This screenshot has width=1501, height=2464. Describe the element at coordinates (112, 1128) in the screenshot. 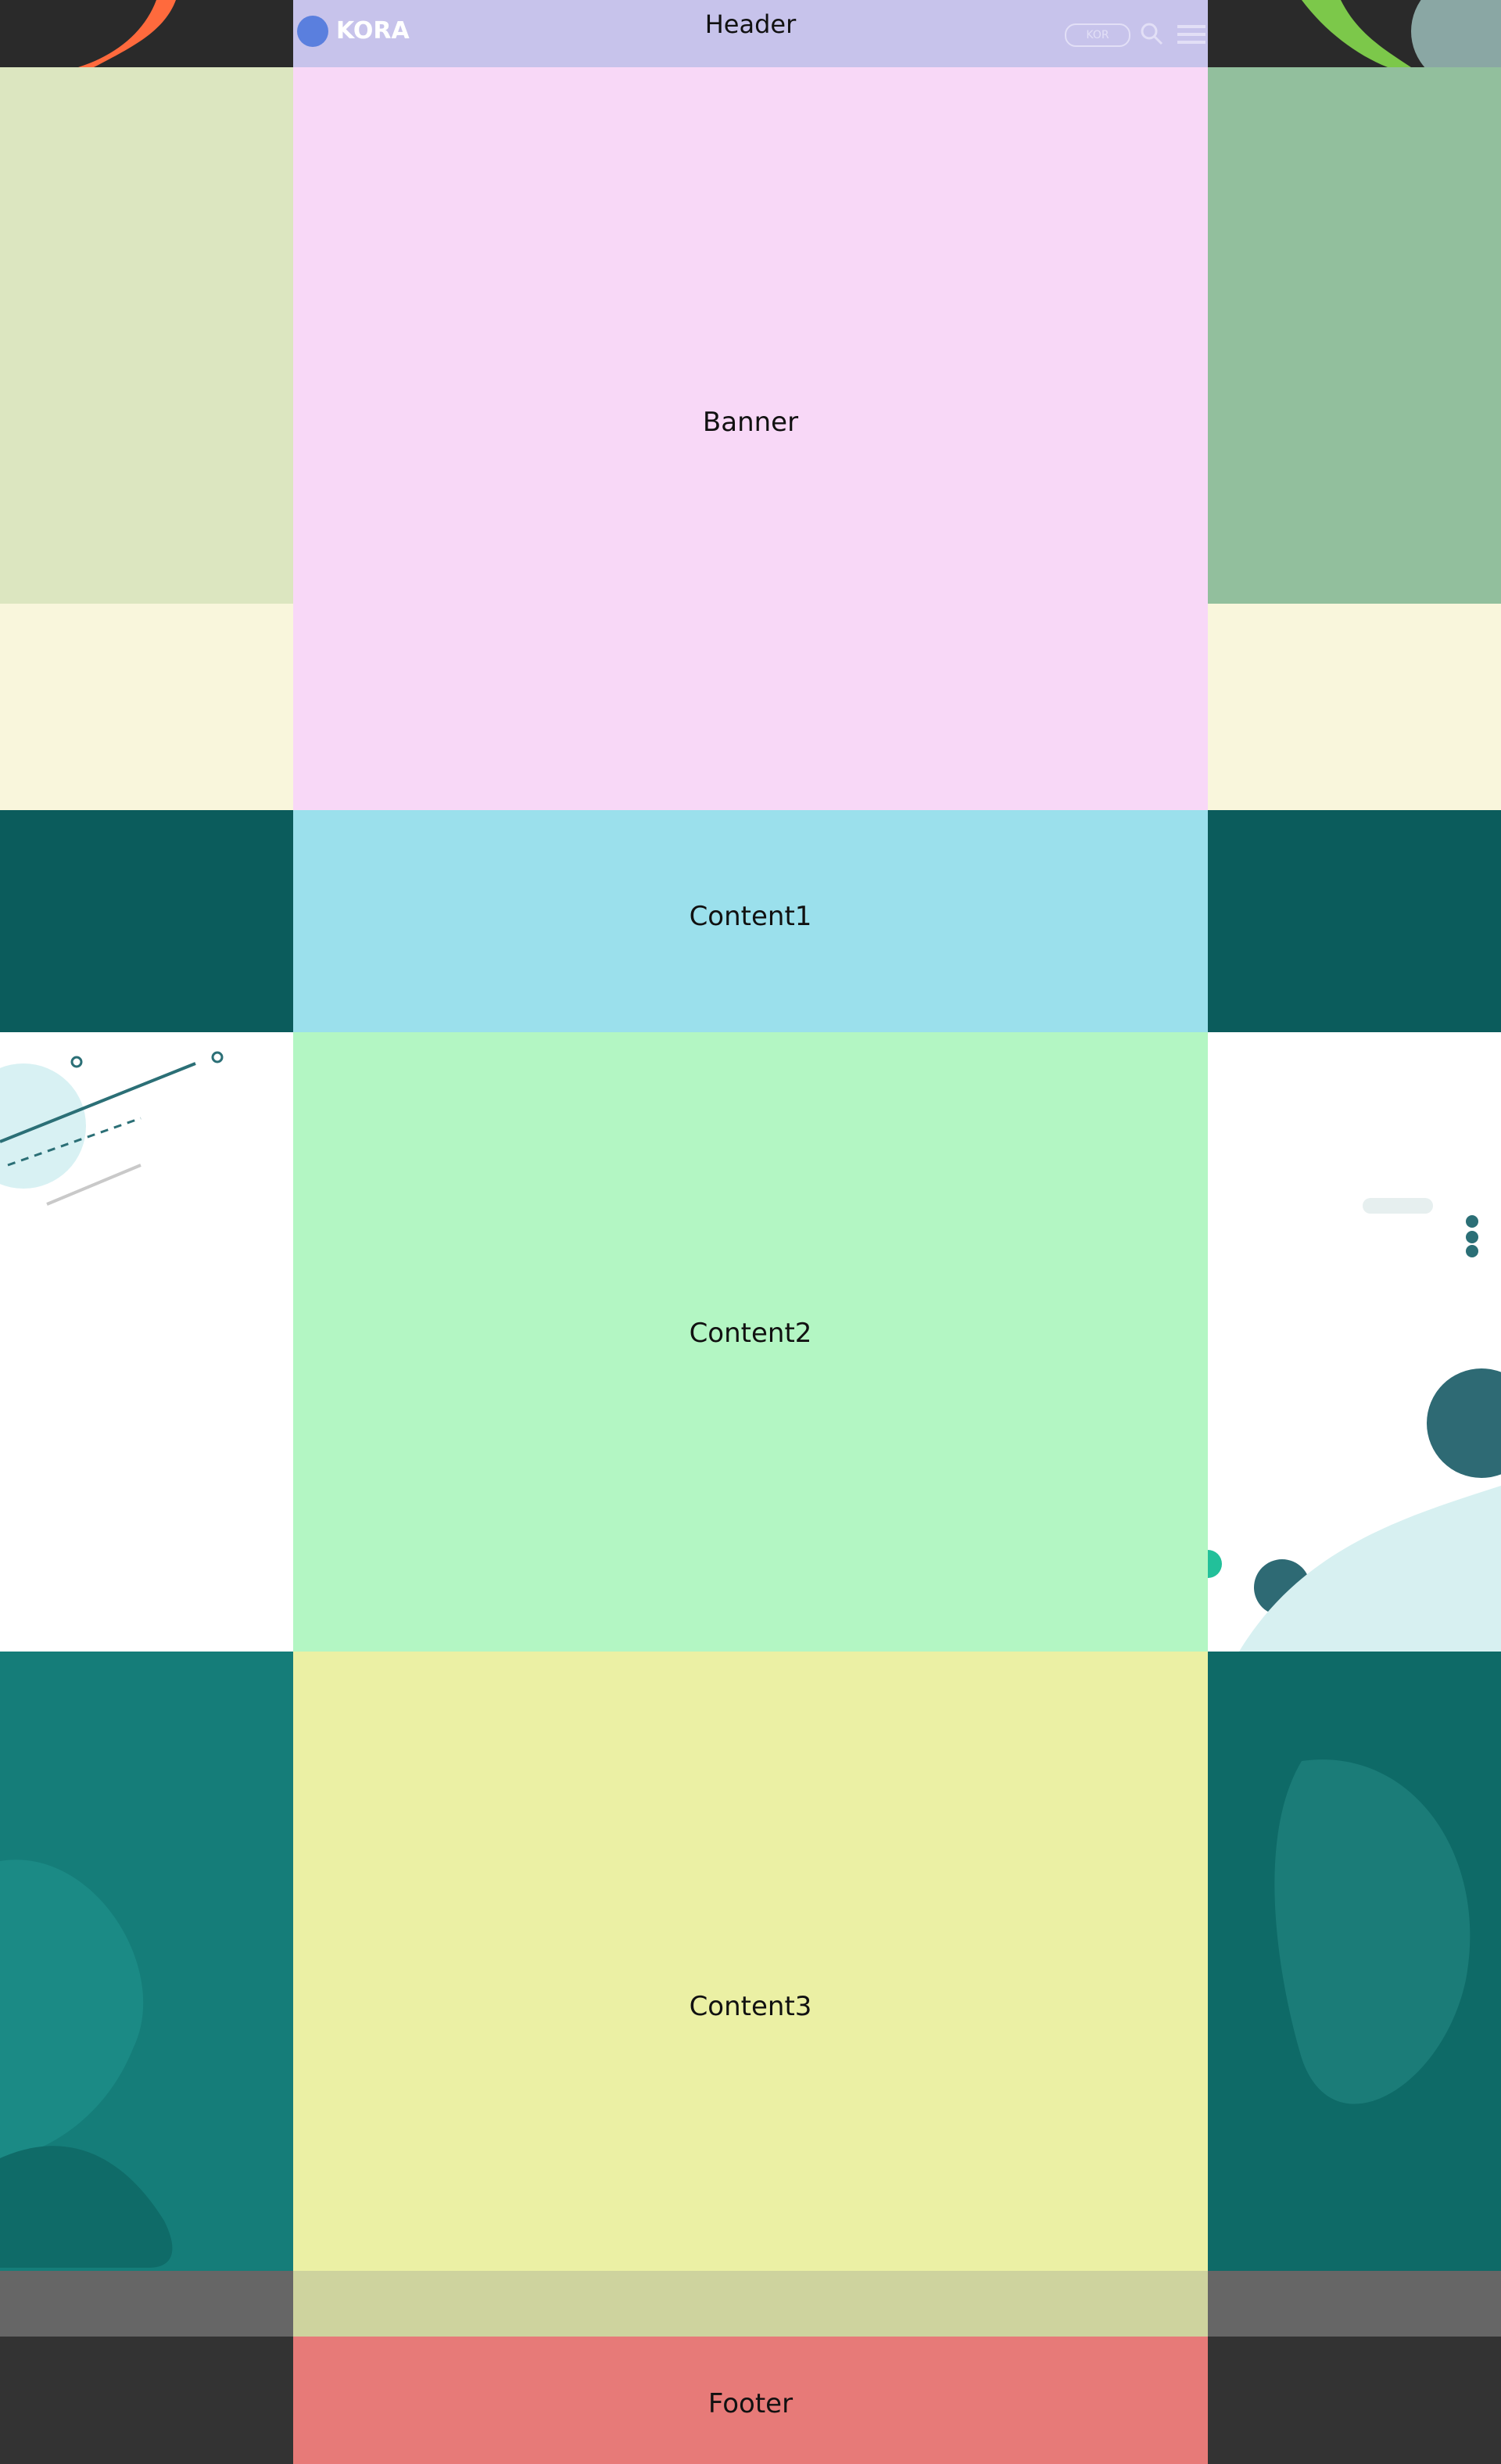

I see `decor-content2-left-lines` at that location.